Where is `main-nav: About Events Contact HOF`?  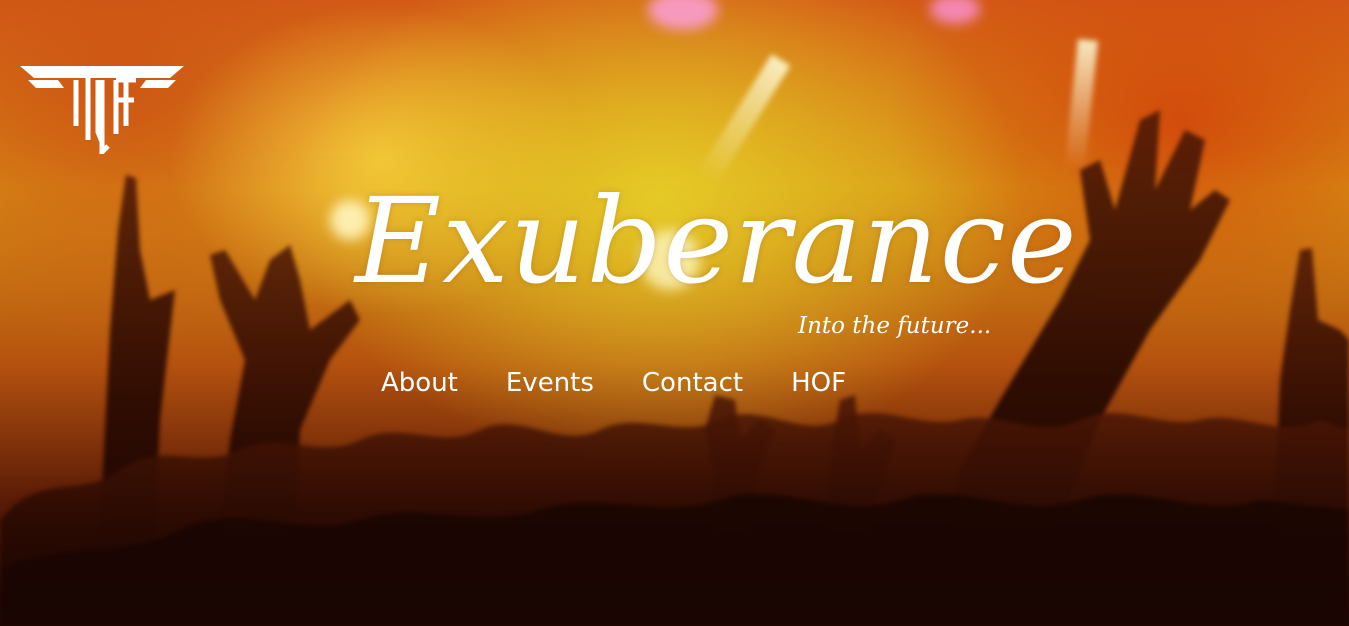
main-nav: About Events Contact HOF is located at coordinates (613, 383).